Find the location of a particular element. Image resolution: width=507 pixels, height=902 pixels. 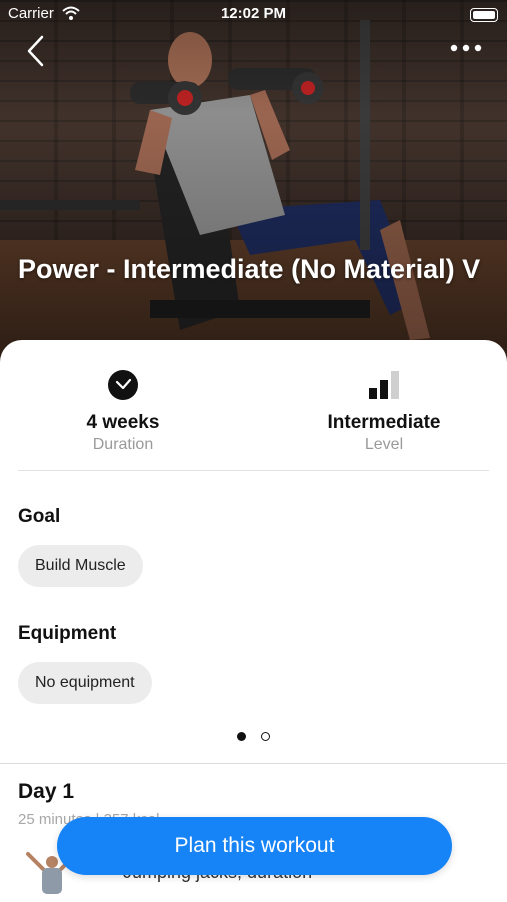

duration-value: 4 weeks is located at coordinates (123, 422).